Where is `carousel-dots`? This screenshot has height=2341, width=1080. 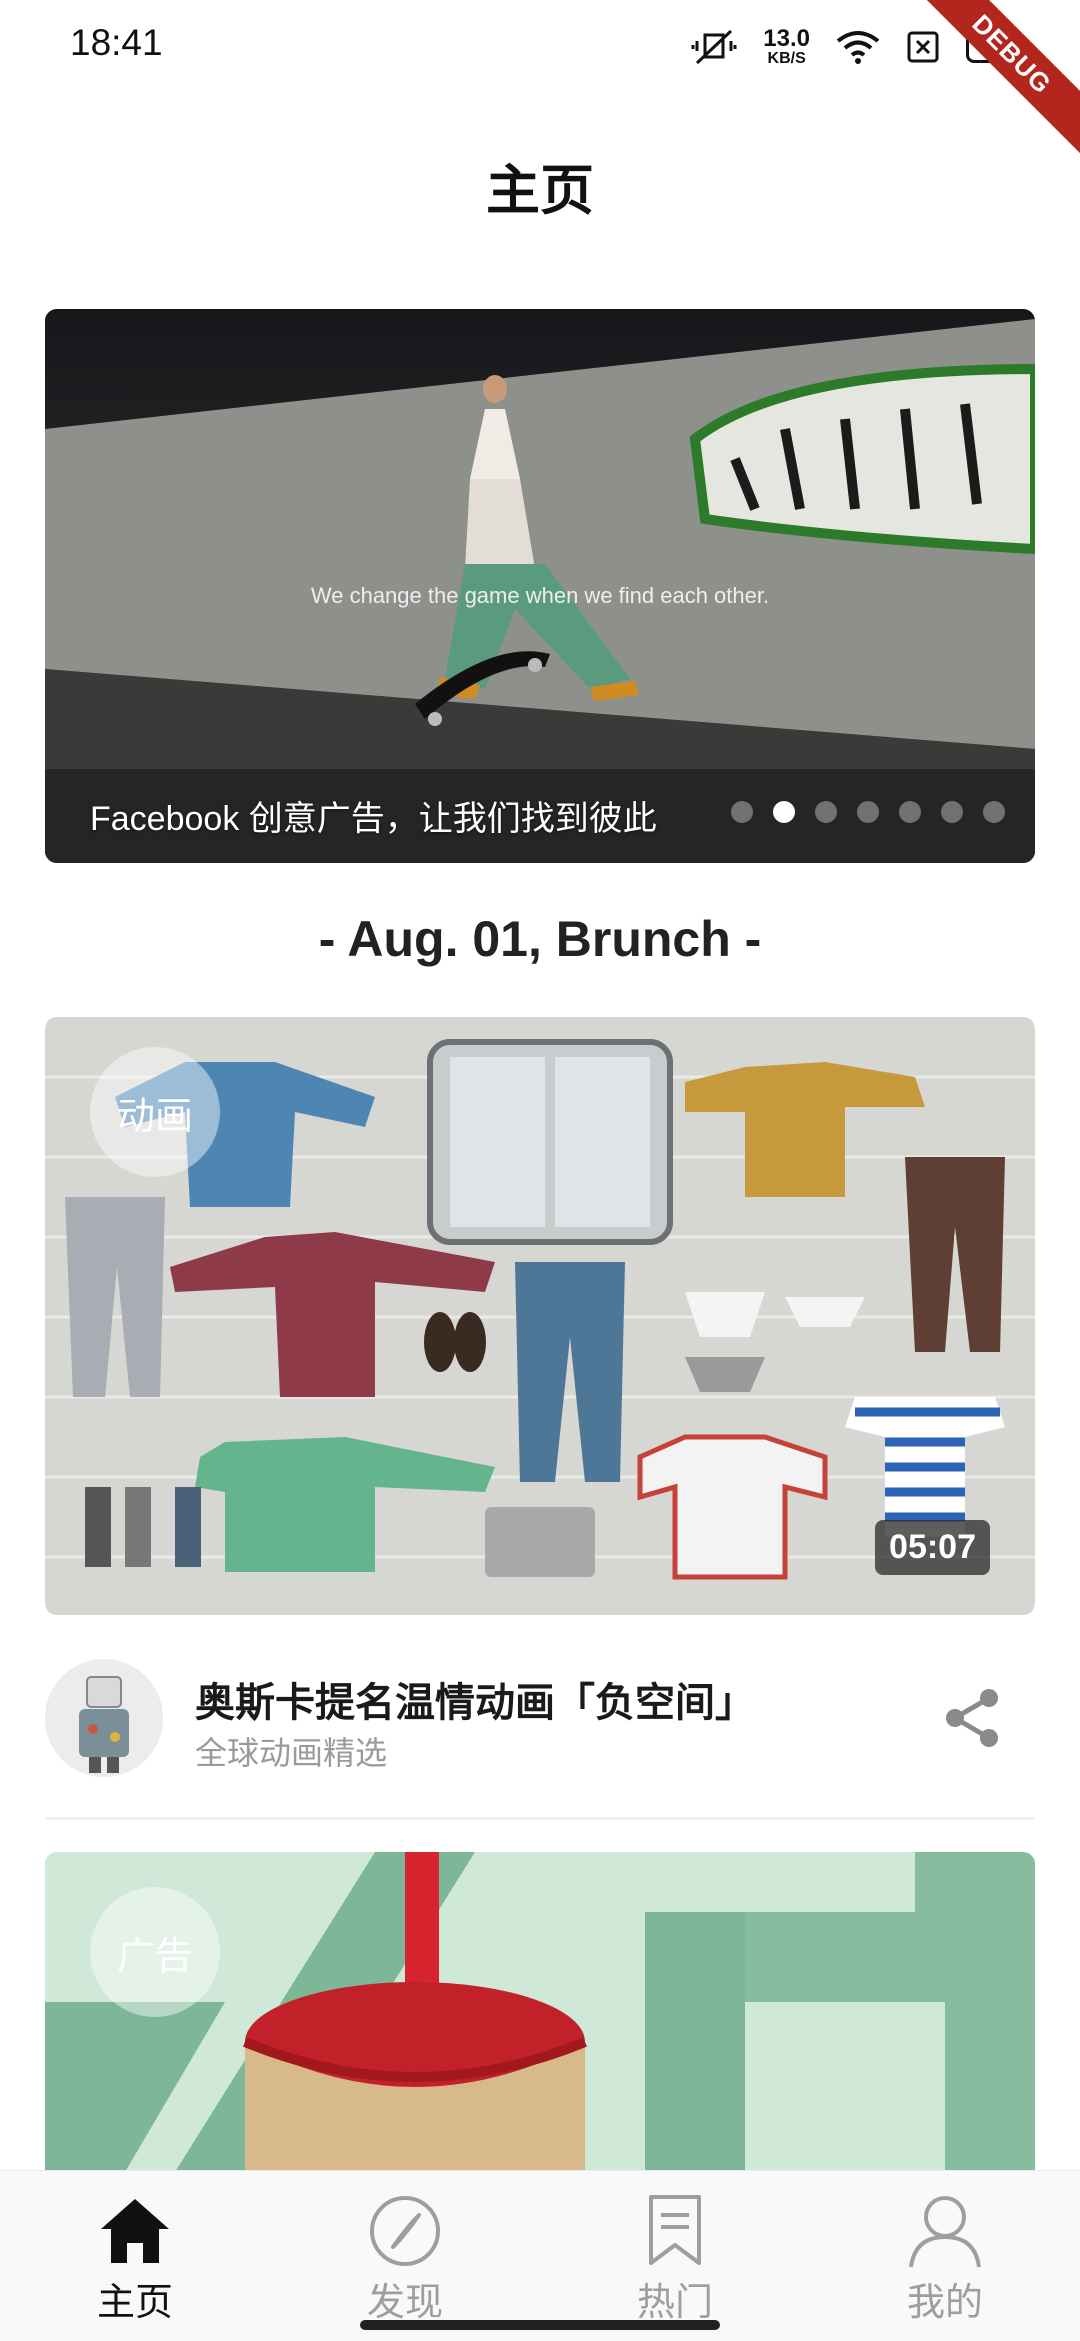
carousel-dots is located at coordinates (868, 812).